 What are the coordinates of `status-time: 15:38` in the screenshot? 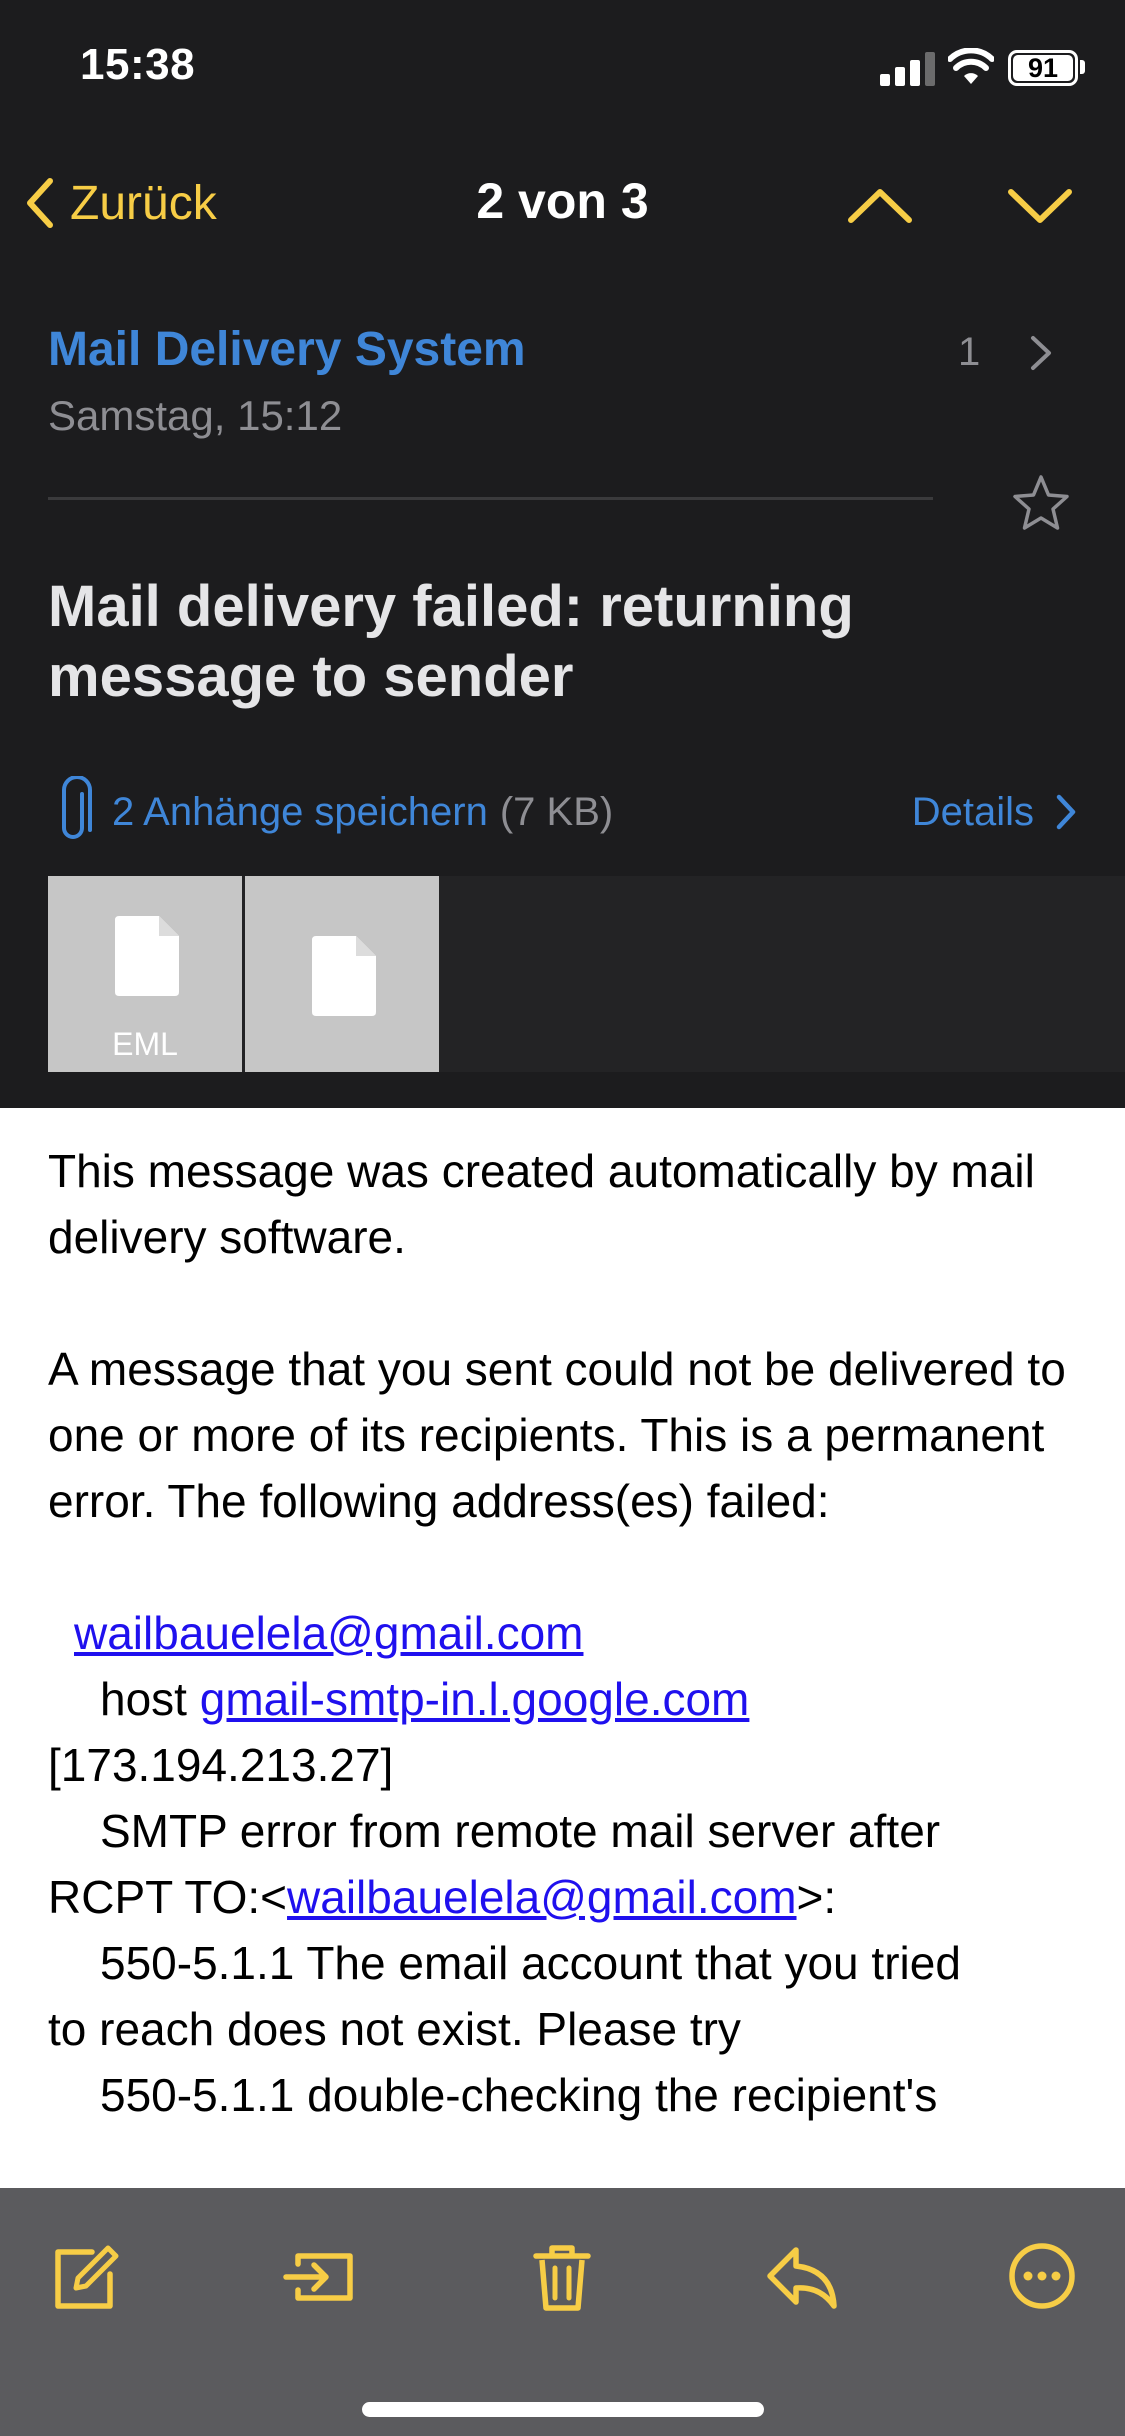 It's located at (138, 64).